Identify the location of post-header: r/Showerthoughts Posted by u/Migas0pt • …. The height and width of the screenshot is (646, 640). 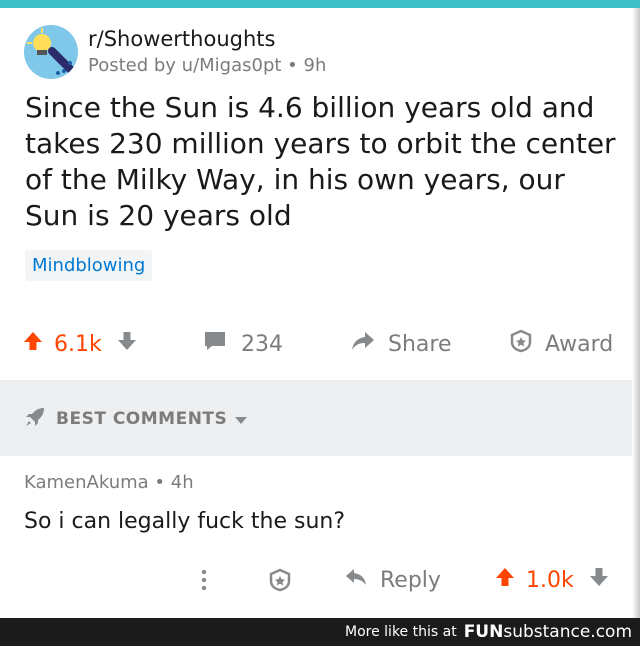
(175, 52).